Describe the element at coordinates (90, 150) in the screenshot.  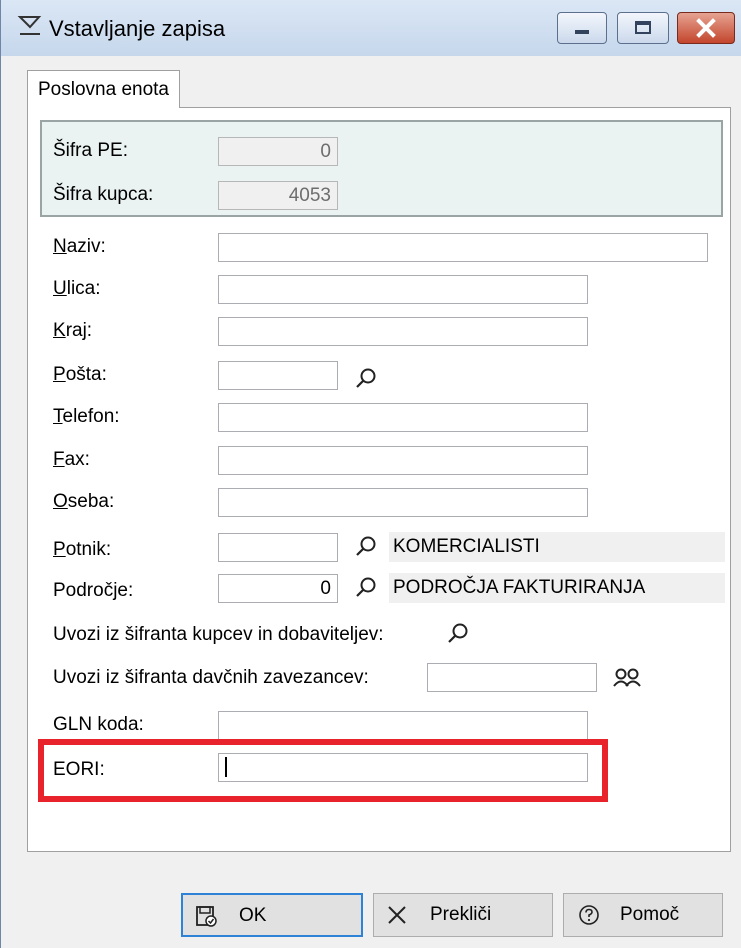
I see `sifra-pe-label: Šifra PE:` at that location.